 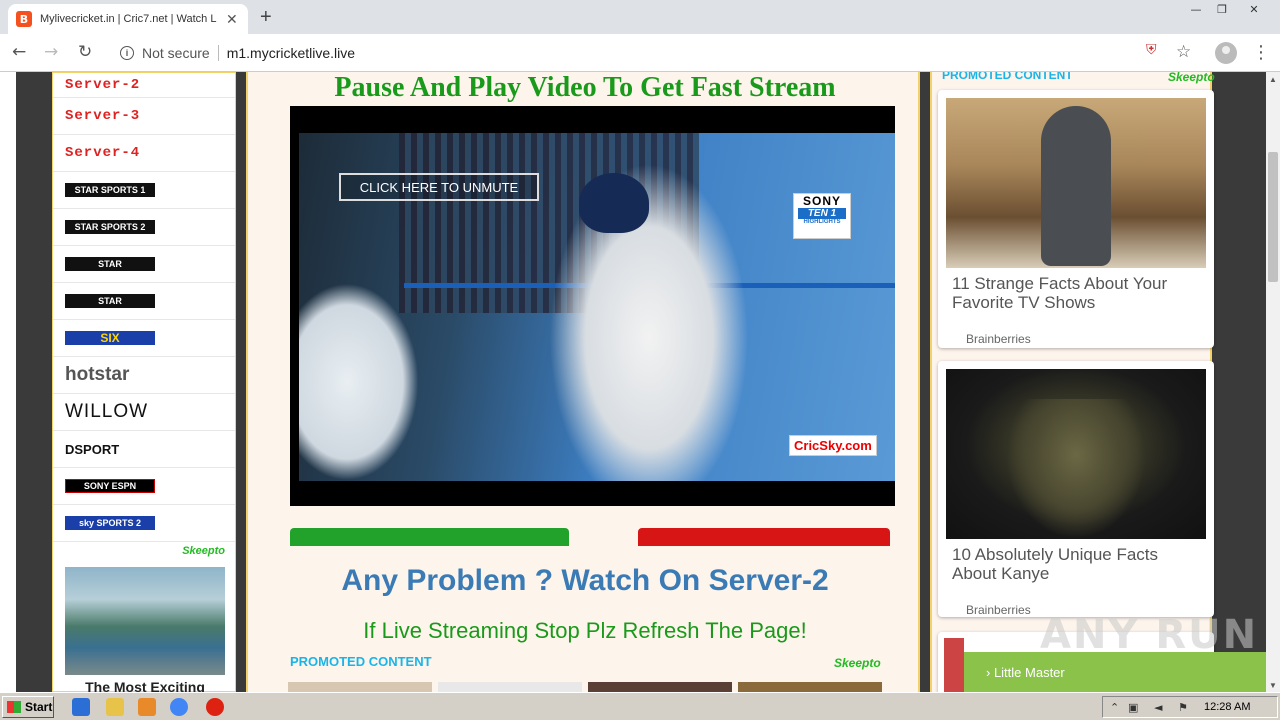 I want to click on server-notice: Any Problem ? Watch On Server-2, so click(x=585, y=580).